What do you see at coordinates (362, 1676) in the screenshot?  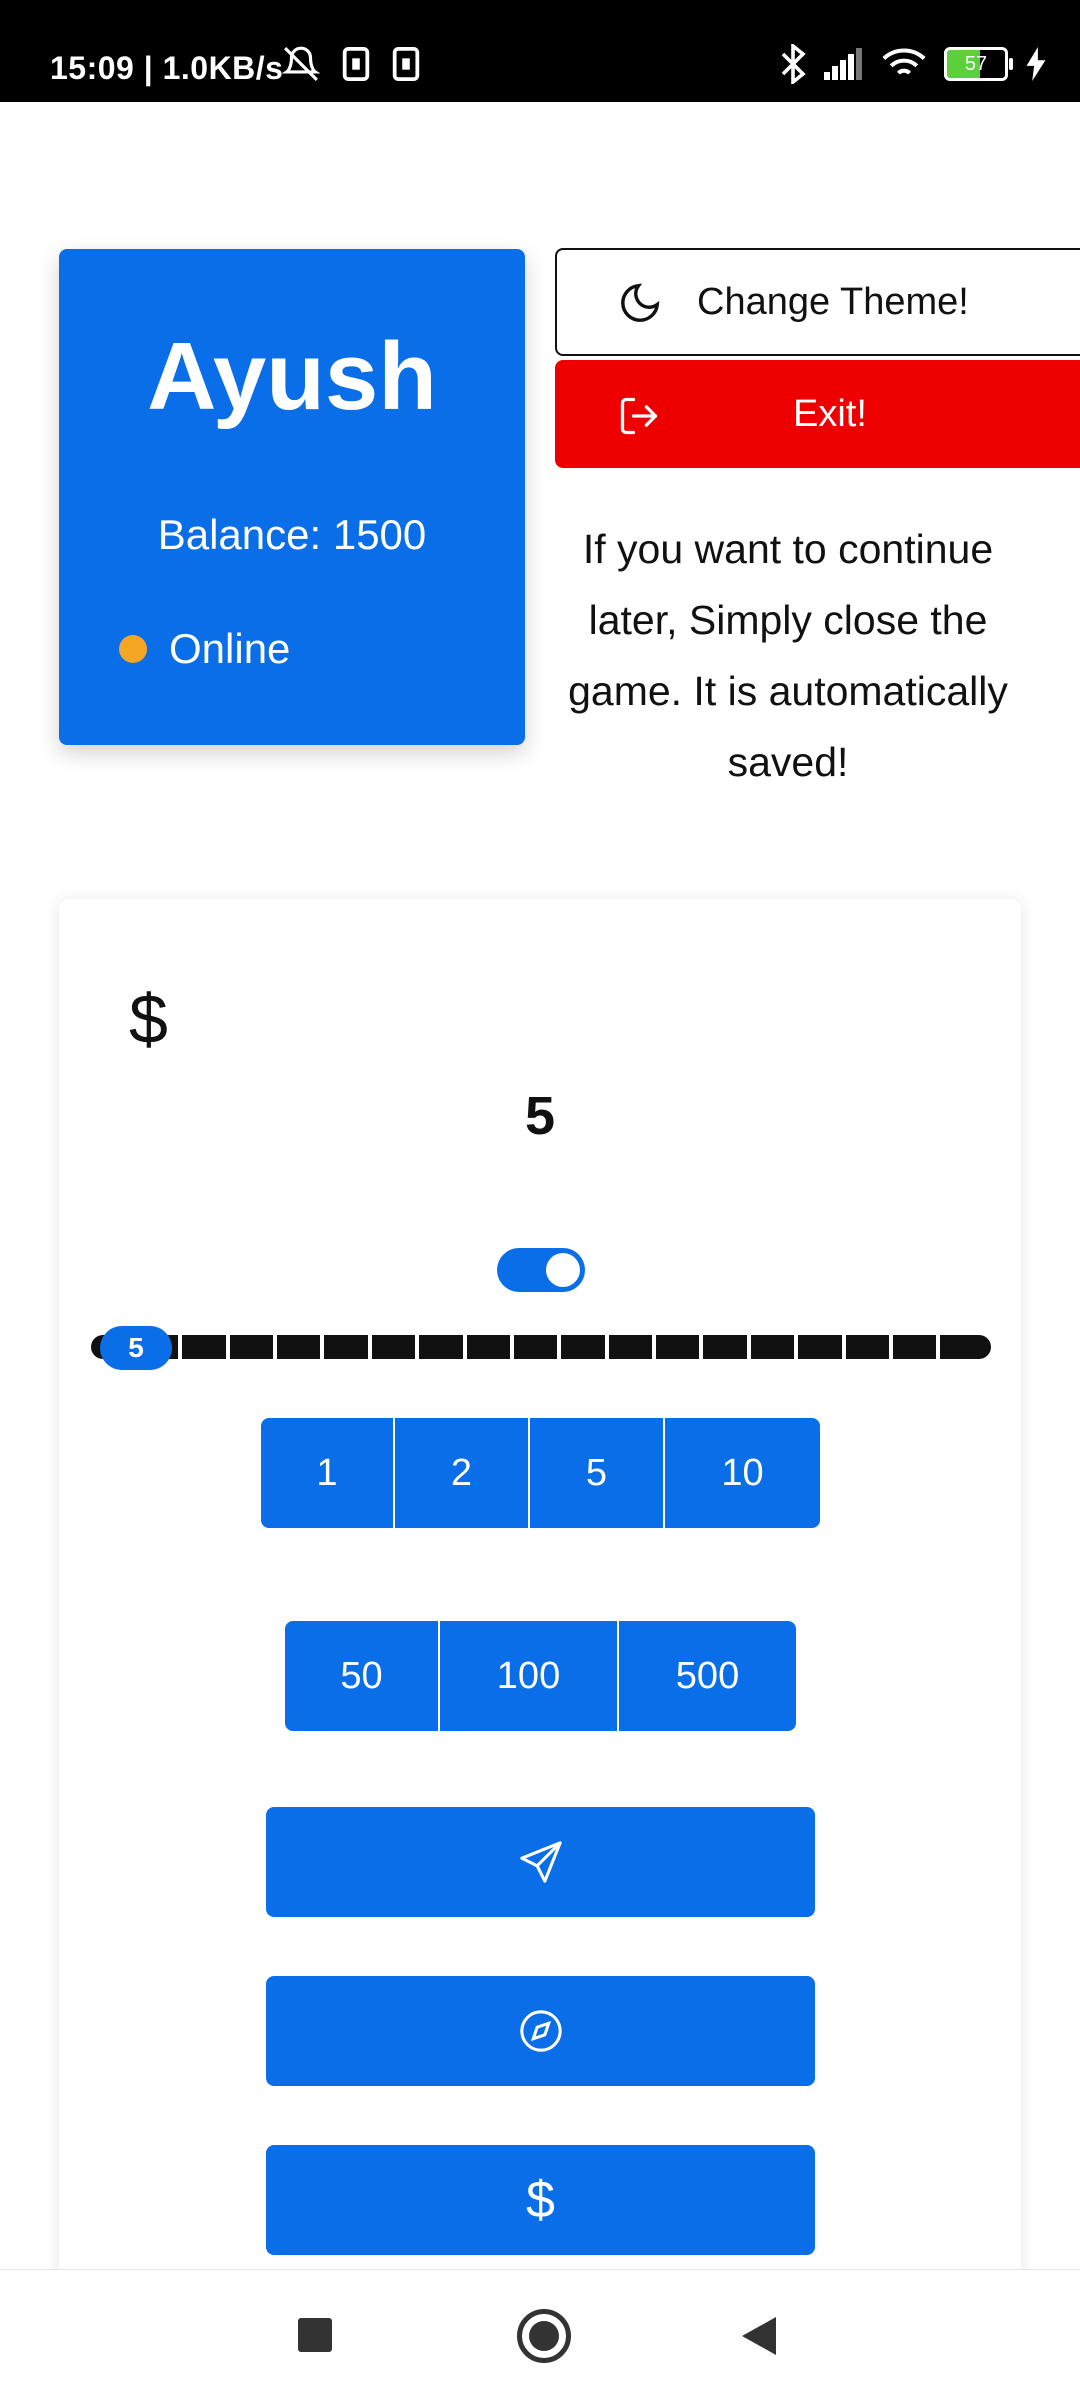 I see `chip-button-50: 50` at bounding box center [362, 1676].